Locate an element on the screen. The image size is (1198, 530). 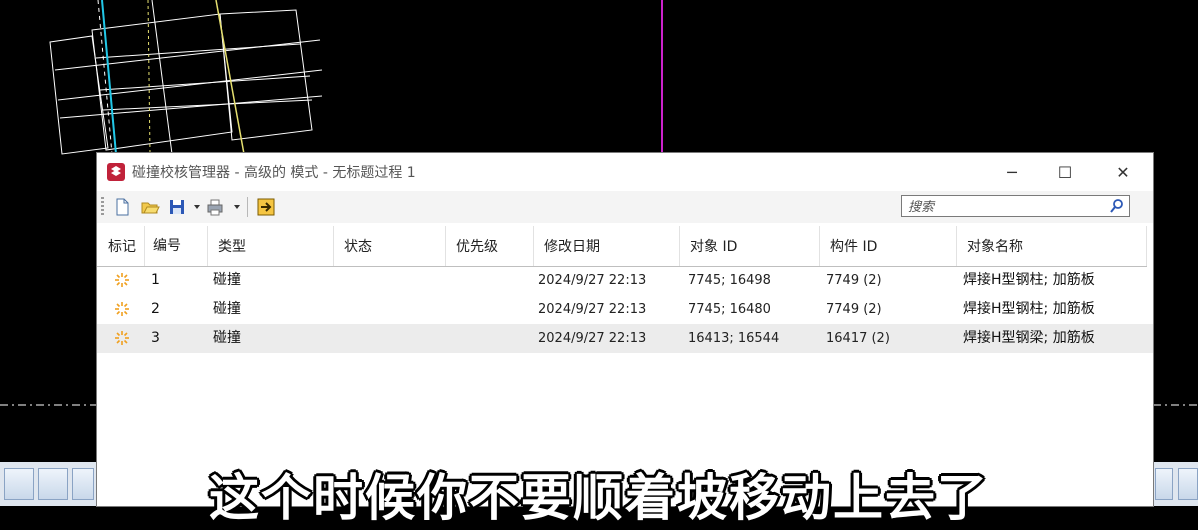
new-document-icon is located at coordinates (122, 207).